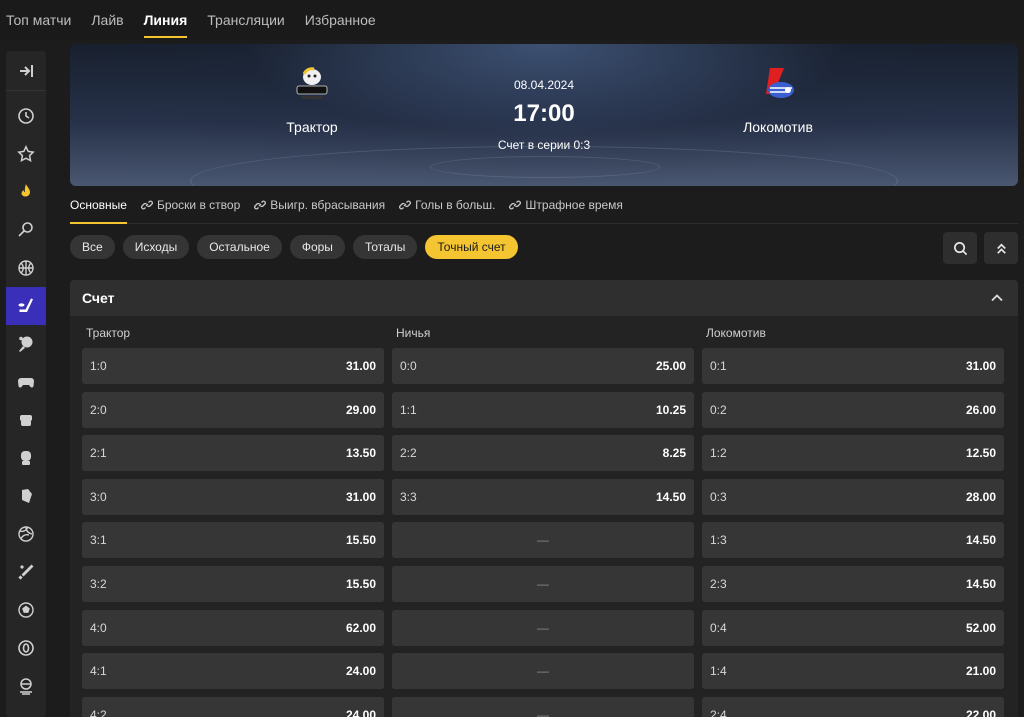 This screenshot has width=1024, height=717. Describe the element at coordinates (718, 366) in the screenshot. I see `score-label: 0:1` at that location.